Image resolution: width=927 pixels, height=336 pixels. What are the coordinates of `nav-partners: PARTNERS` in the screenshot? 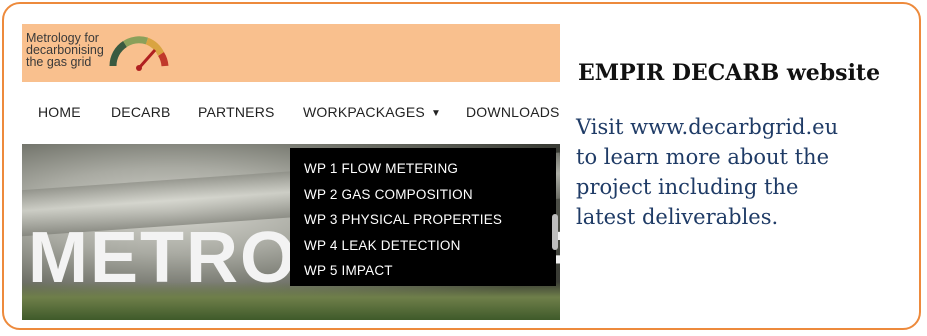 It's located at (236, 112).